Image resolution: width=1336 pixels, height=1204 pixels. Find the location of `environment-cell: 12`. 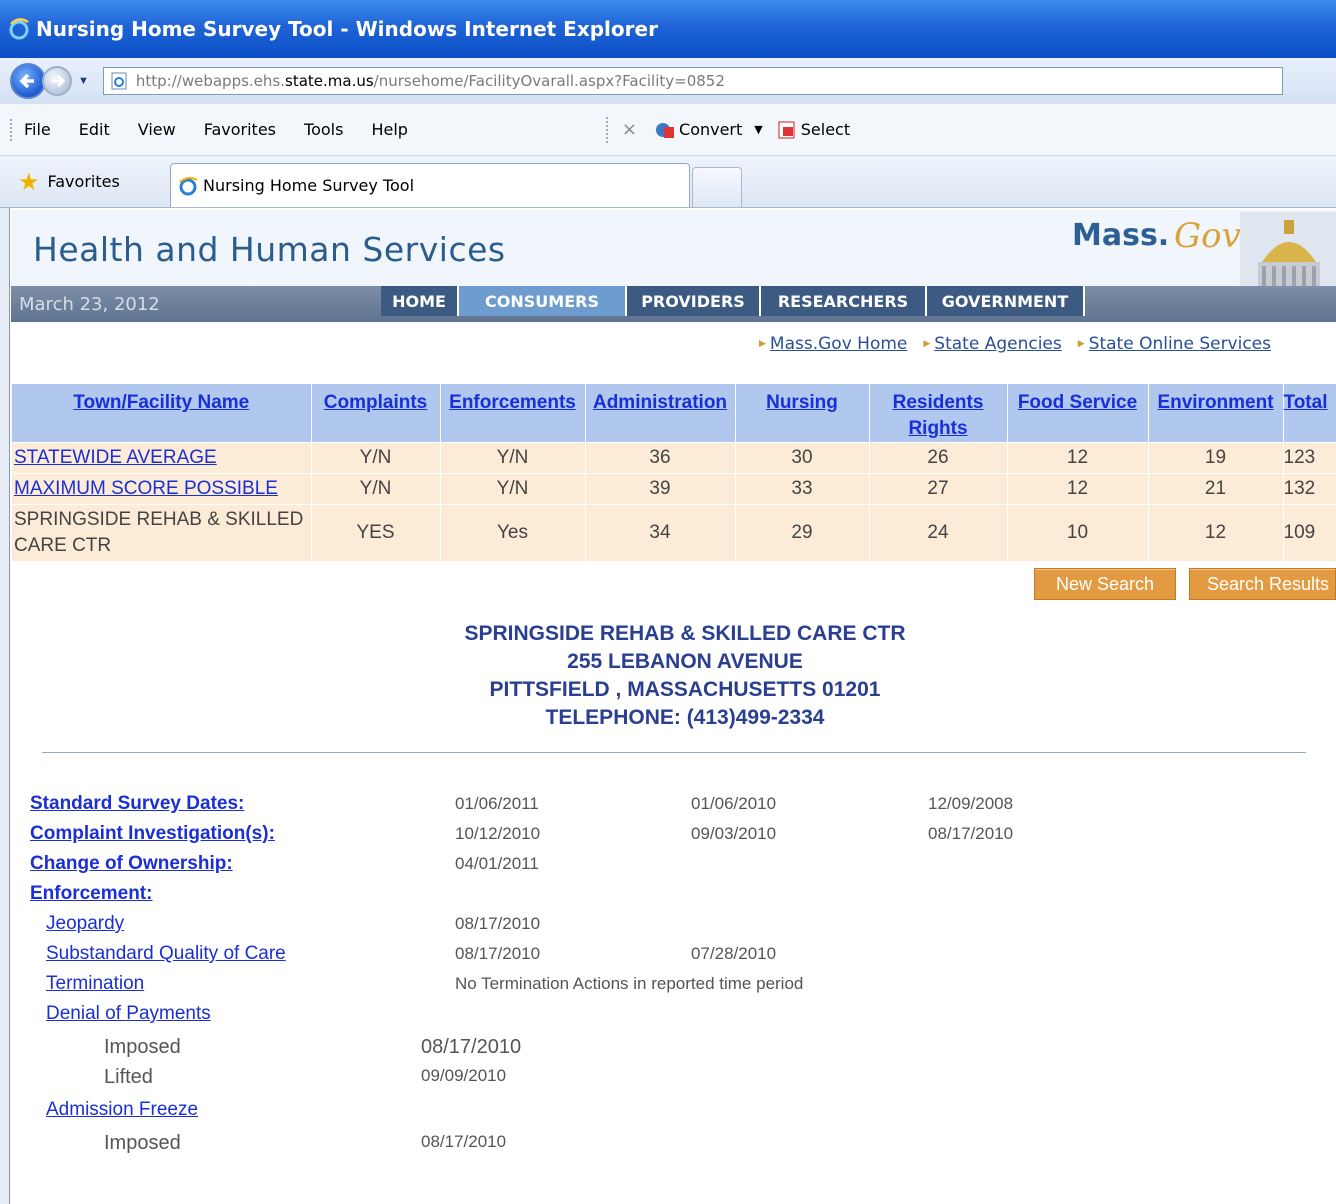

environment-cell: 12 is located at coordinates (1216, 532).